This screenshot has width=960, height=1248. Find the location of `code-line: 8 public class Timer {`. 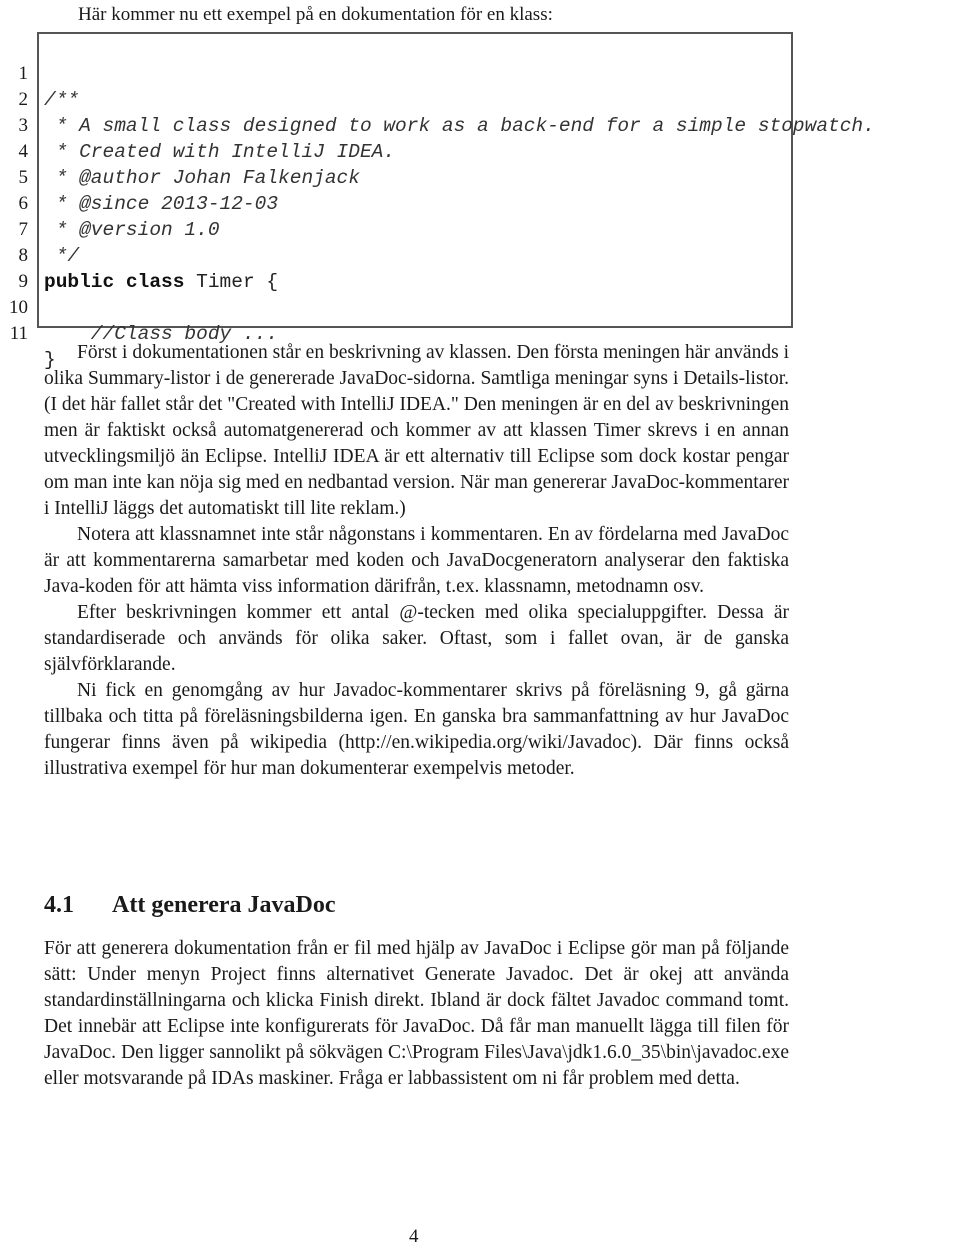

code-line: 8 public class Timer { is located at coordinates (139, 255).